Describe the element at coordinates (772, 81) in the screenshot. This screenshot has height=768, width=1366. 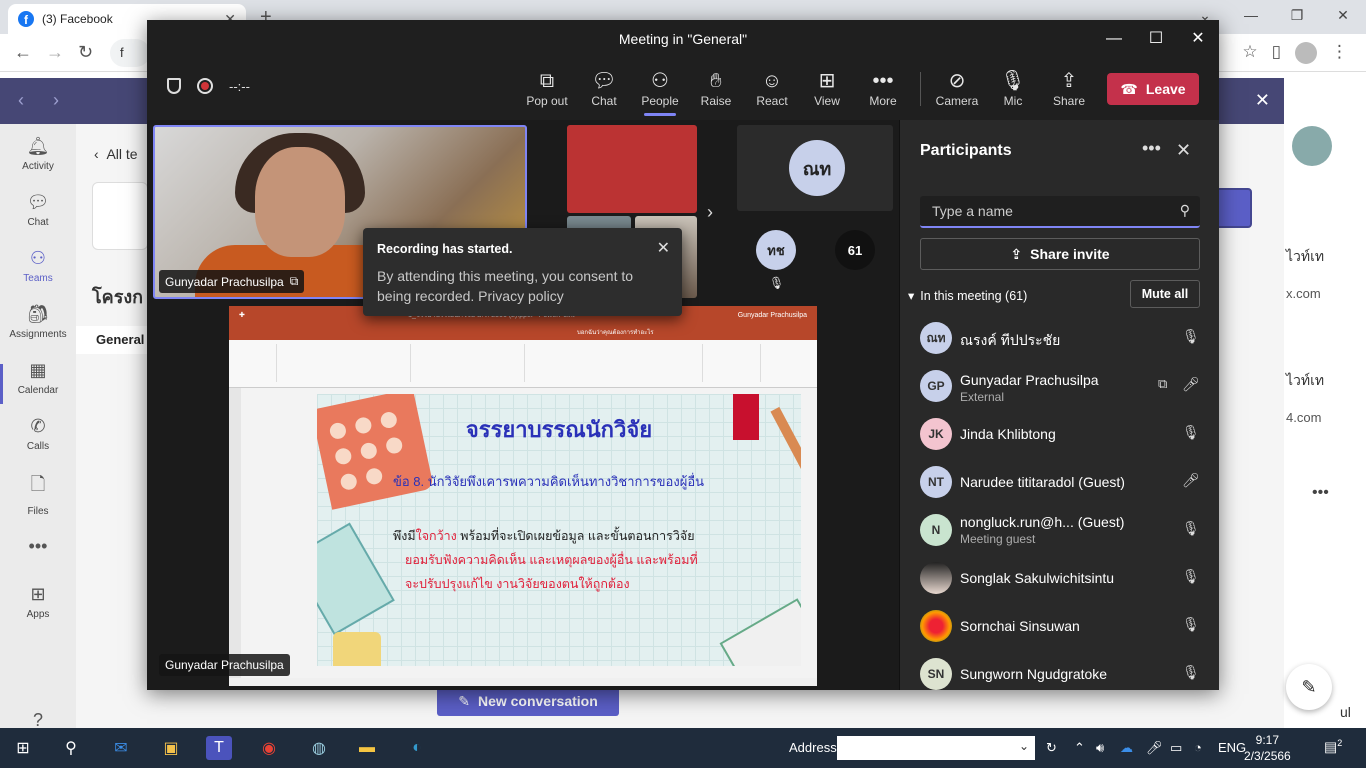
I see `smiley-icon: ☺` at that location.